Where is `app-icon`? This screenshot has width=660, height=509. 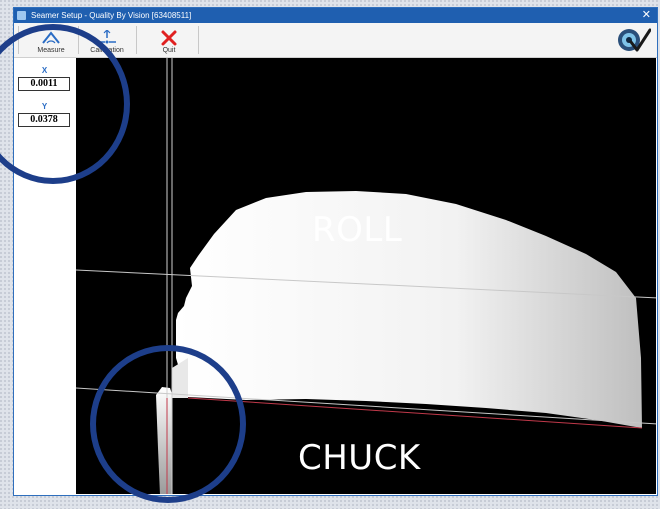 app-icon is located at coordinates (21, 15).